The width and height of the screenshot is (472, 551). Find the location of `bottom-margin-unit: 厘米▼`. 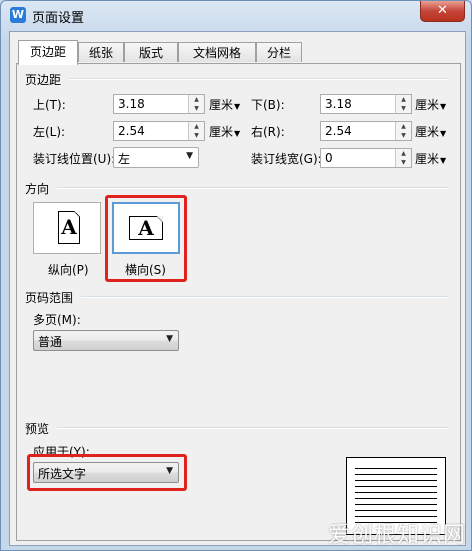

bottom-margin-unit: 厘米▼ is located at coordinates (430, 104).